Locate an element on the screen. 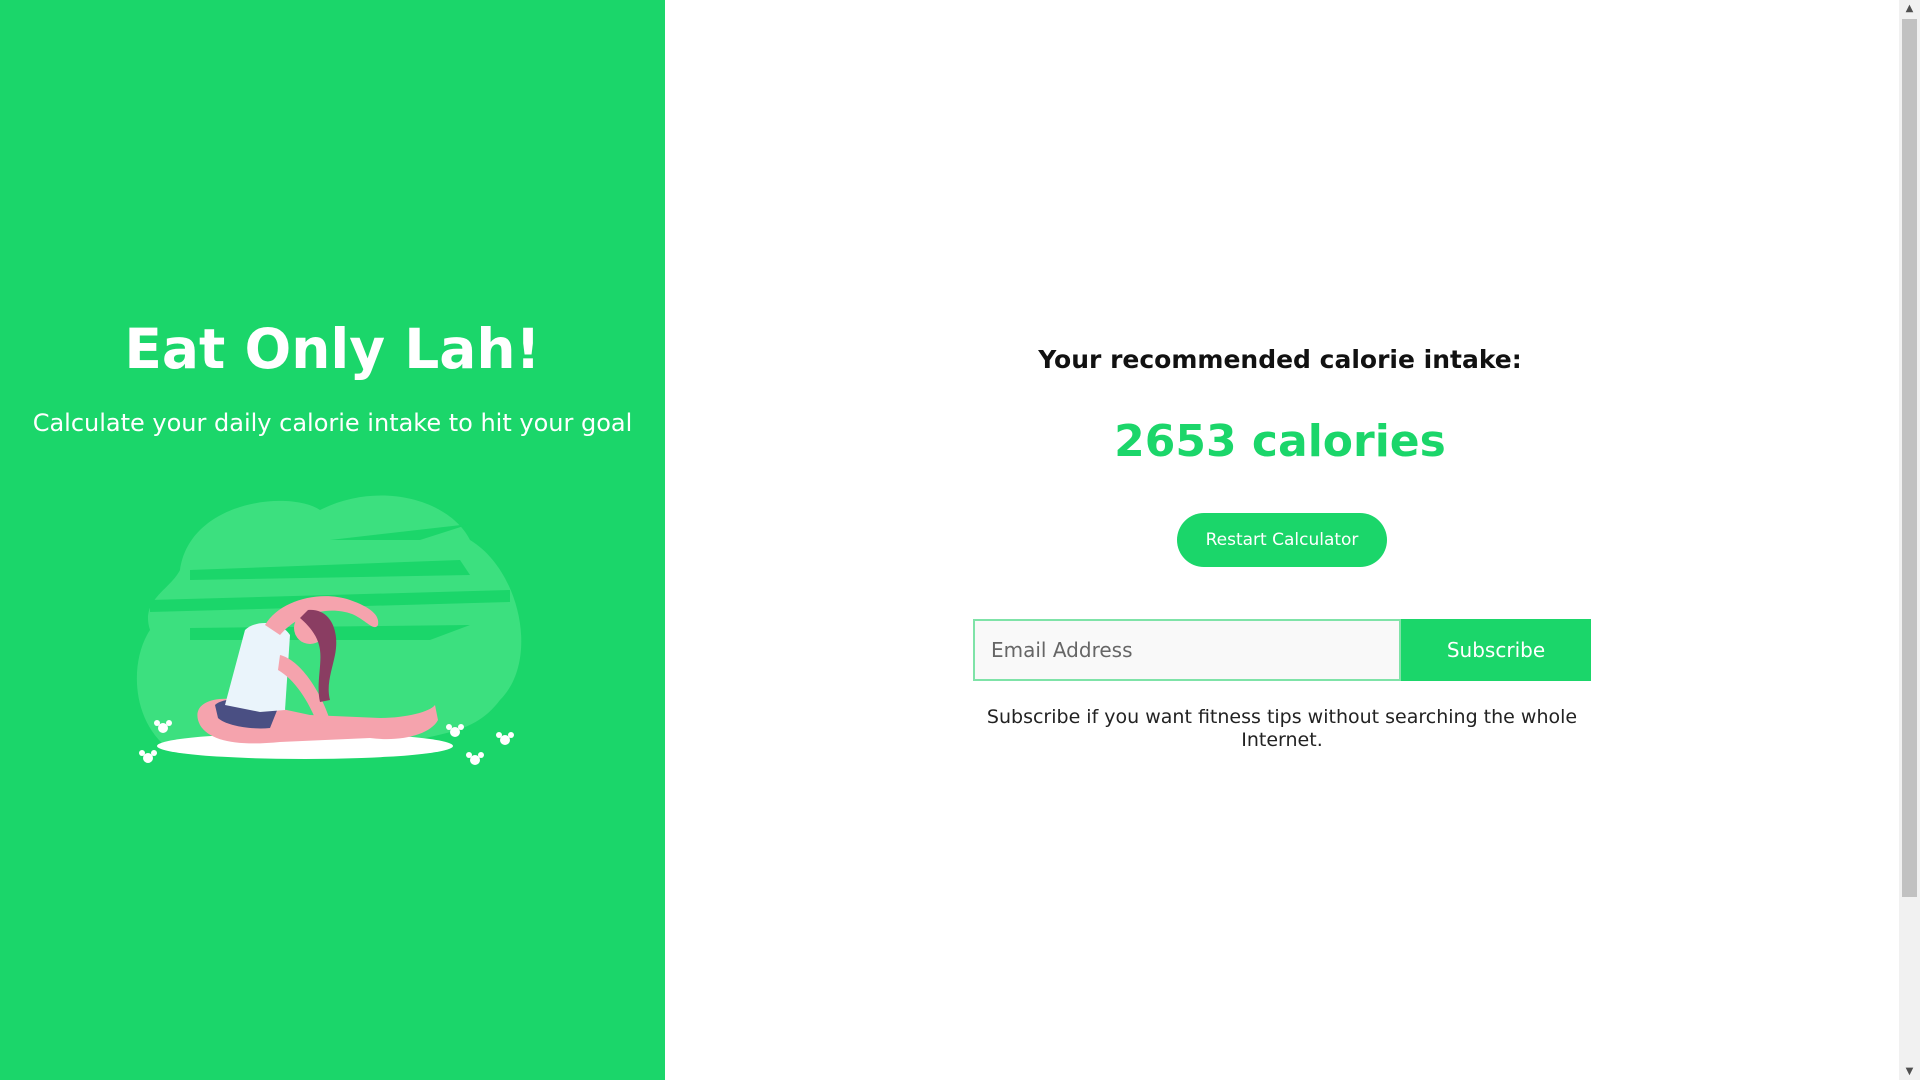  yoga-illustration is located at coordinates (329, 630).